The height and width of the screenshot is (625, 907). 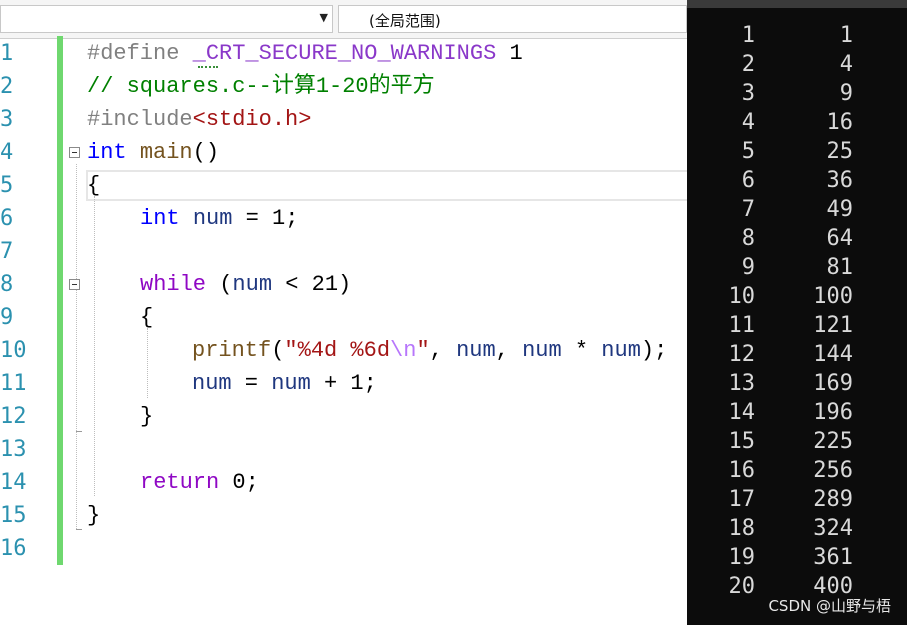 What do you see at coordinates (284, 383) in the screenshot?
I see `code-line-11: num = num + 1;` at bounding box center [284, 383].